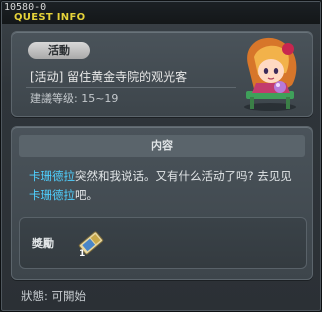 This screenshot has width=322, height=312. Describe the element at coordinates (162, 146) in the screenshot. I see `content-header: 内容` at that location.